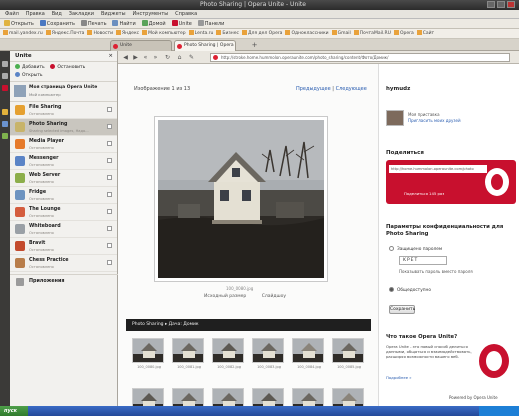 The height and width of the screenshot is (416, 519). I want to click on back-icon: ◀, so click(125, 57).